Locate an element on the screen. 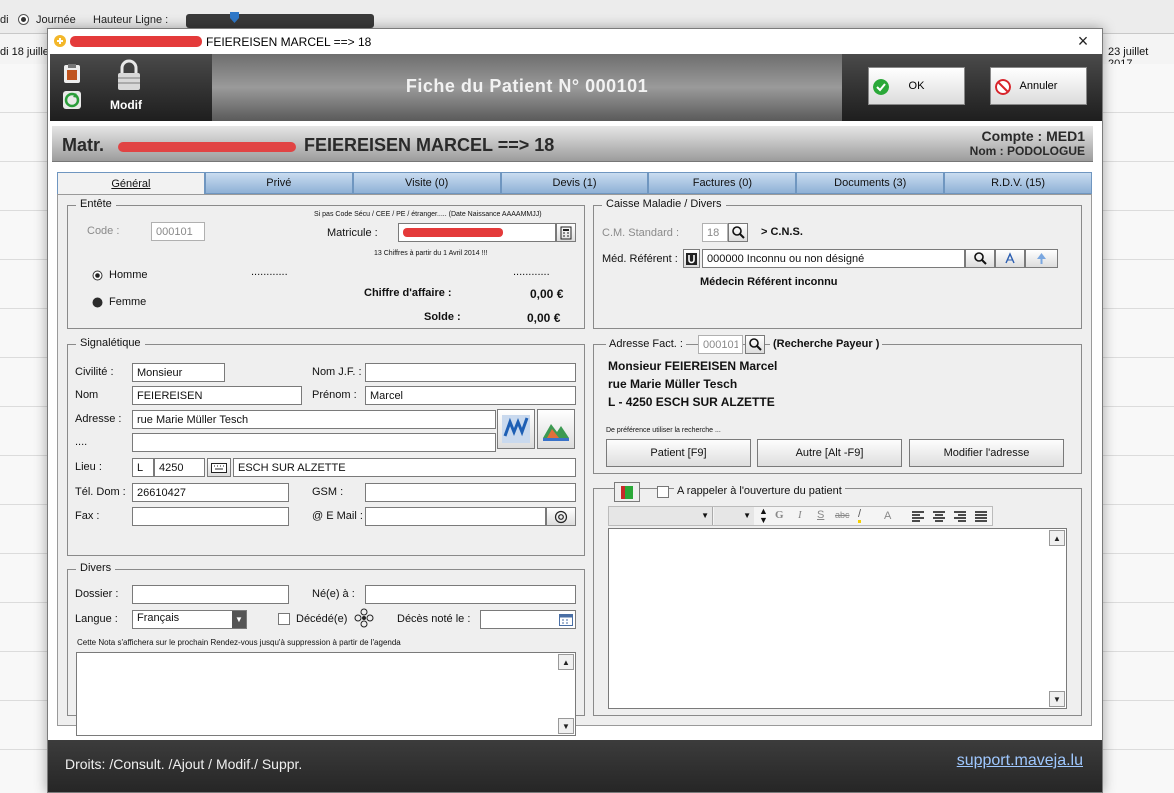  cp-lookup-button is located at coordinates (219, 467).